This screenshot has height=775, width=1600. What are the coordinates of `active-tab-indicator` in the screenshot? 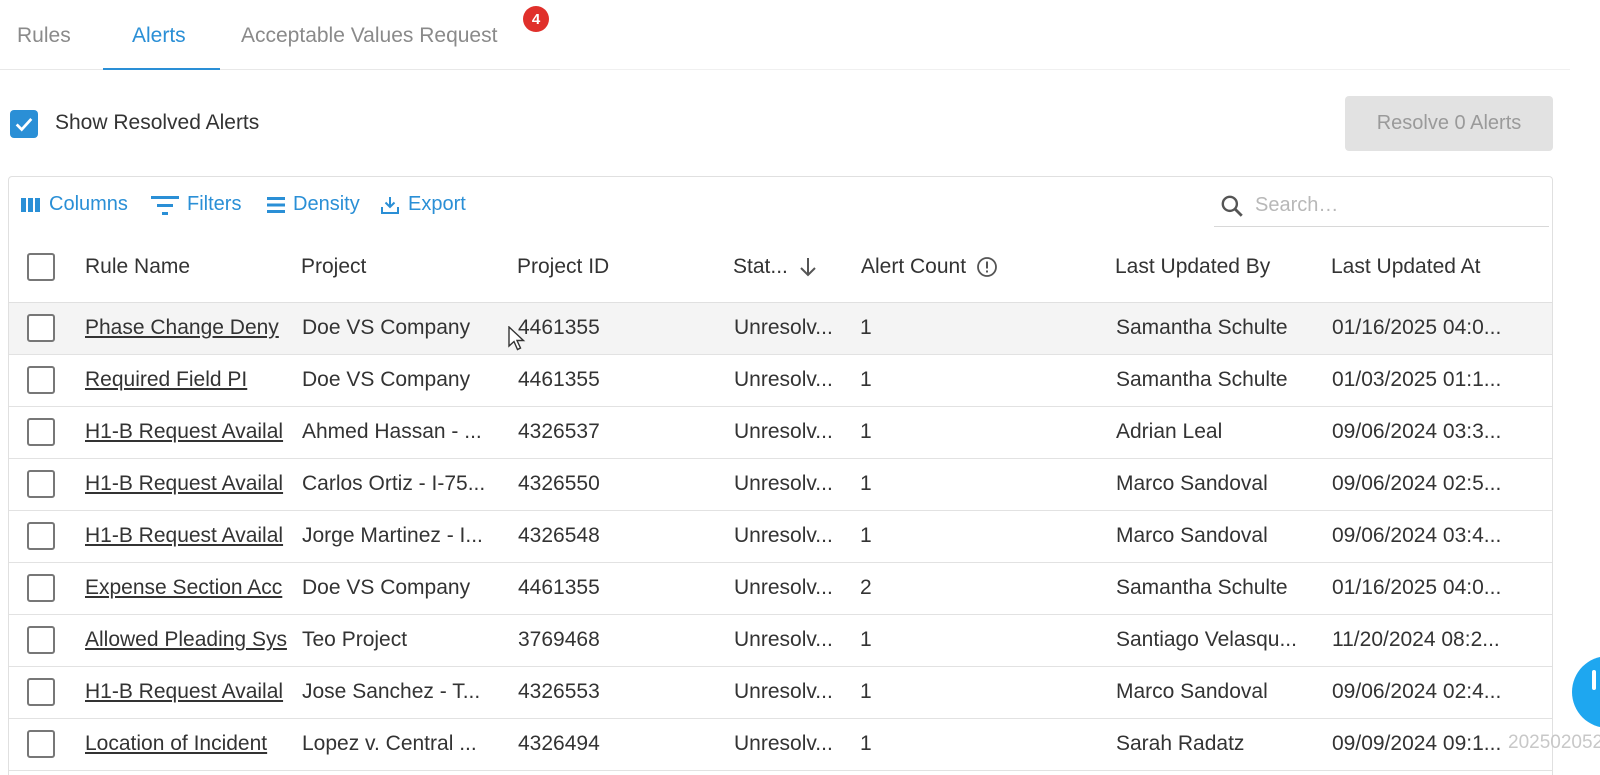 It's located at (161, 69).